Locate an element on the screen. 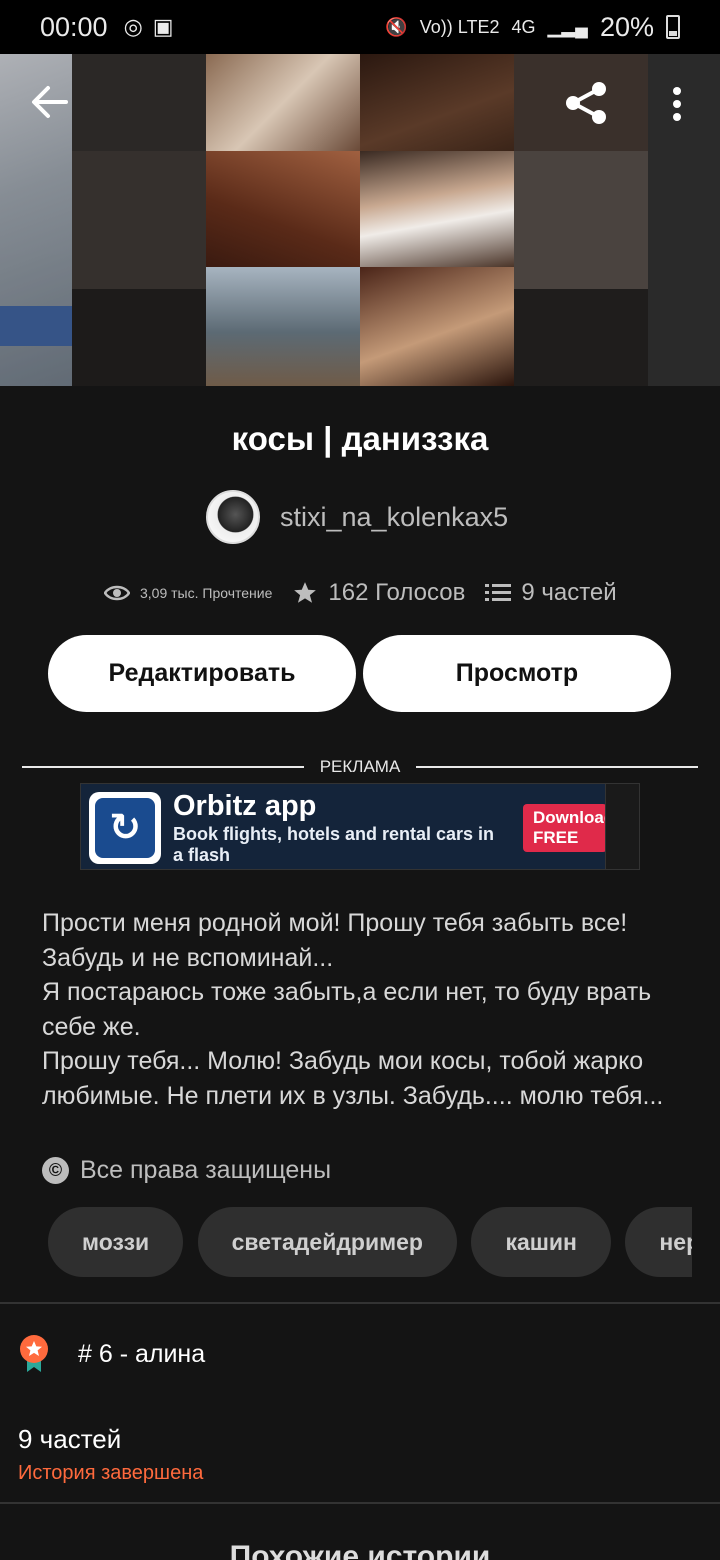 The image size is (720, 1560). parts-count: 9 частей is located at coordinates (569, 592).